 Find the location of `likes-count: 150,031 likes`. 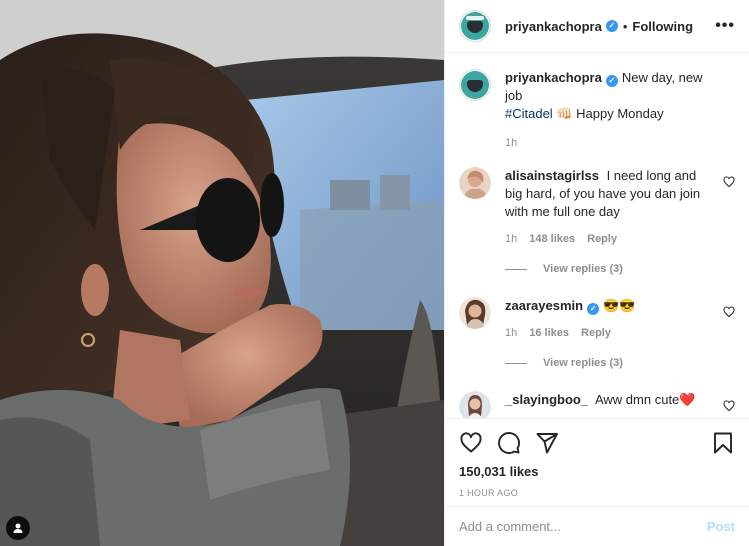

likes-count: 150,031 likes is located at coordinates (597, 471).